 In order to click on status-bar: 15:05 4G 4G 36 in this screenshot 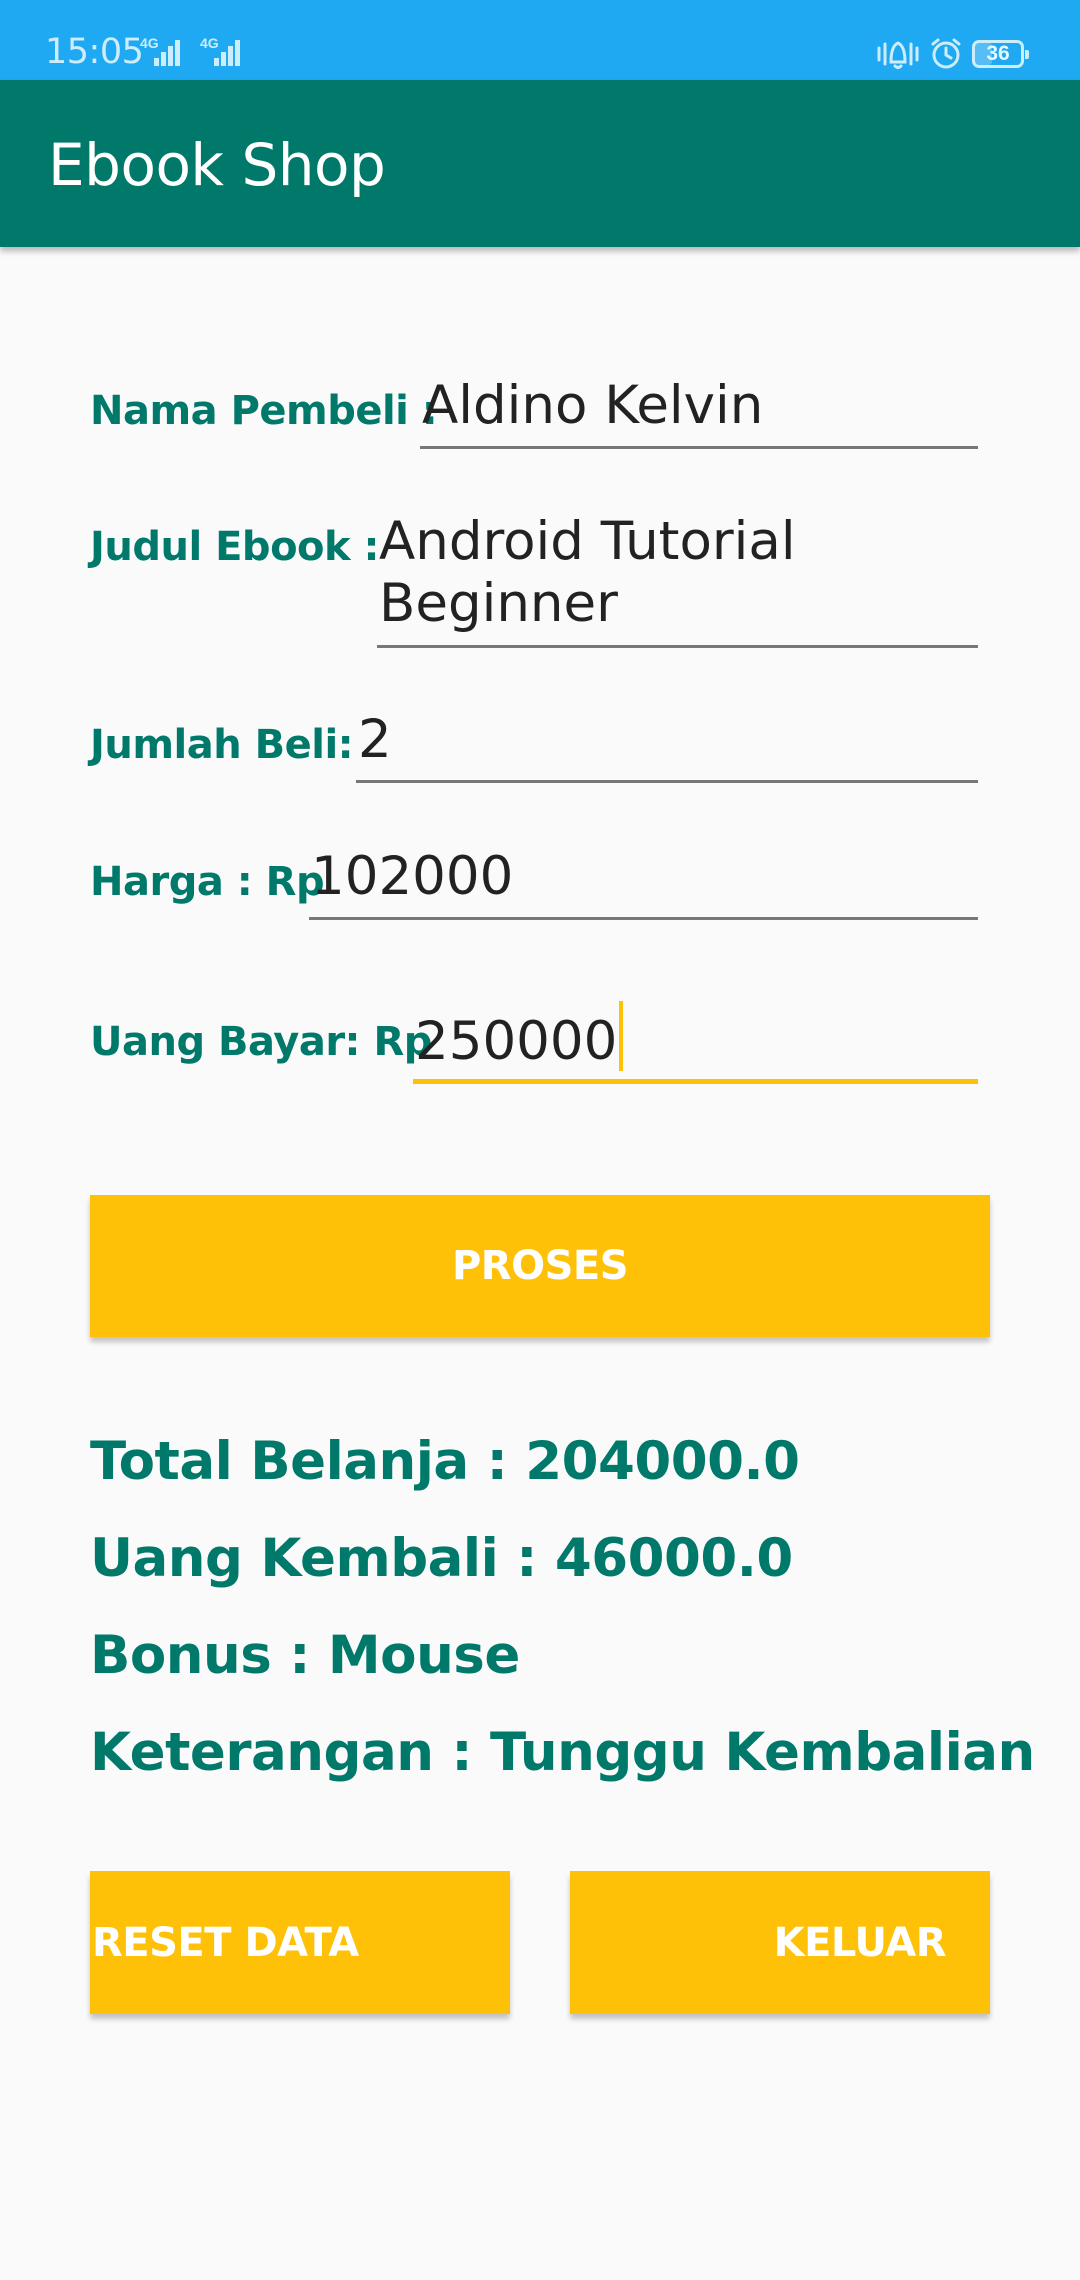, I will do `click(540, 40)`.